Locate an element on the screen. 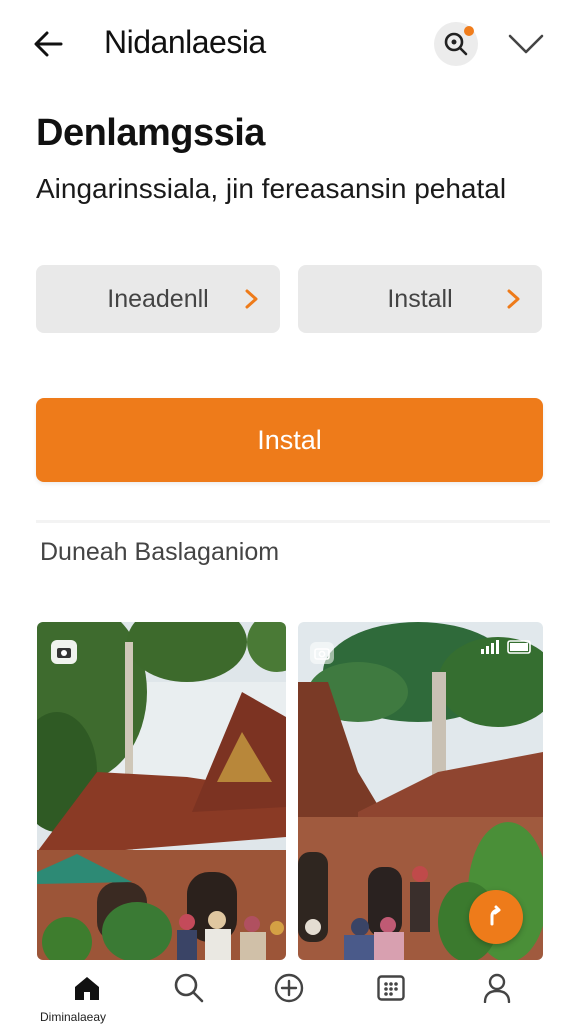 Image resolution: width=576 pixels, height=1024 pixels. home-icon is located at coordinates (87, 988).